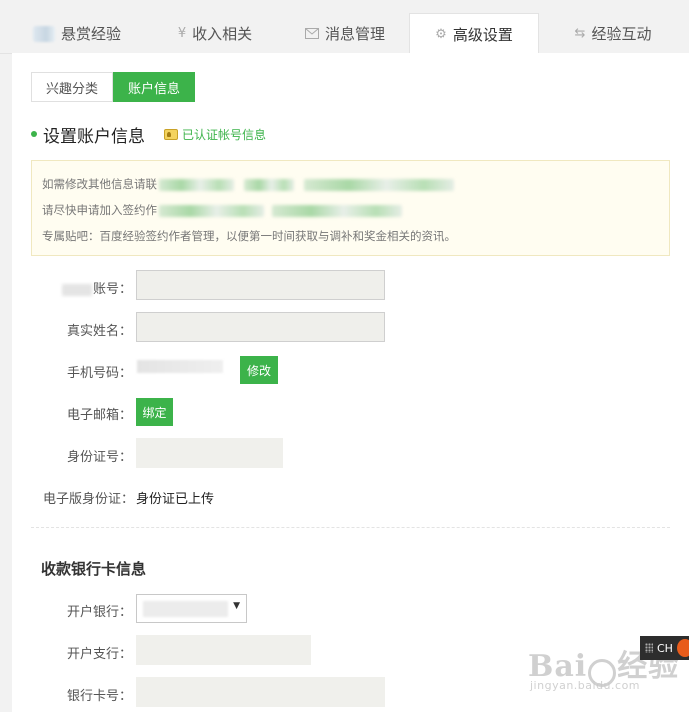 The image size is (689, 712). Describe the element at coordinates (34, 134) in the screenshot. I see `bullet-dot-icon` at that location.